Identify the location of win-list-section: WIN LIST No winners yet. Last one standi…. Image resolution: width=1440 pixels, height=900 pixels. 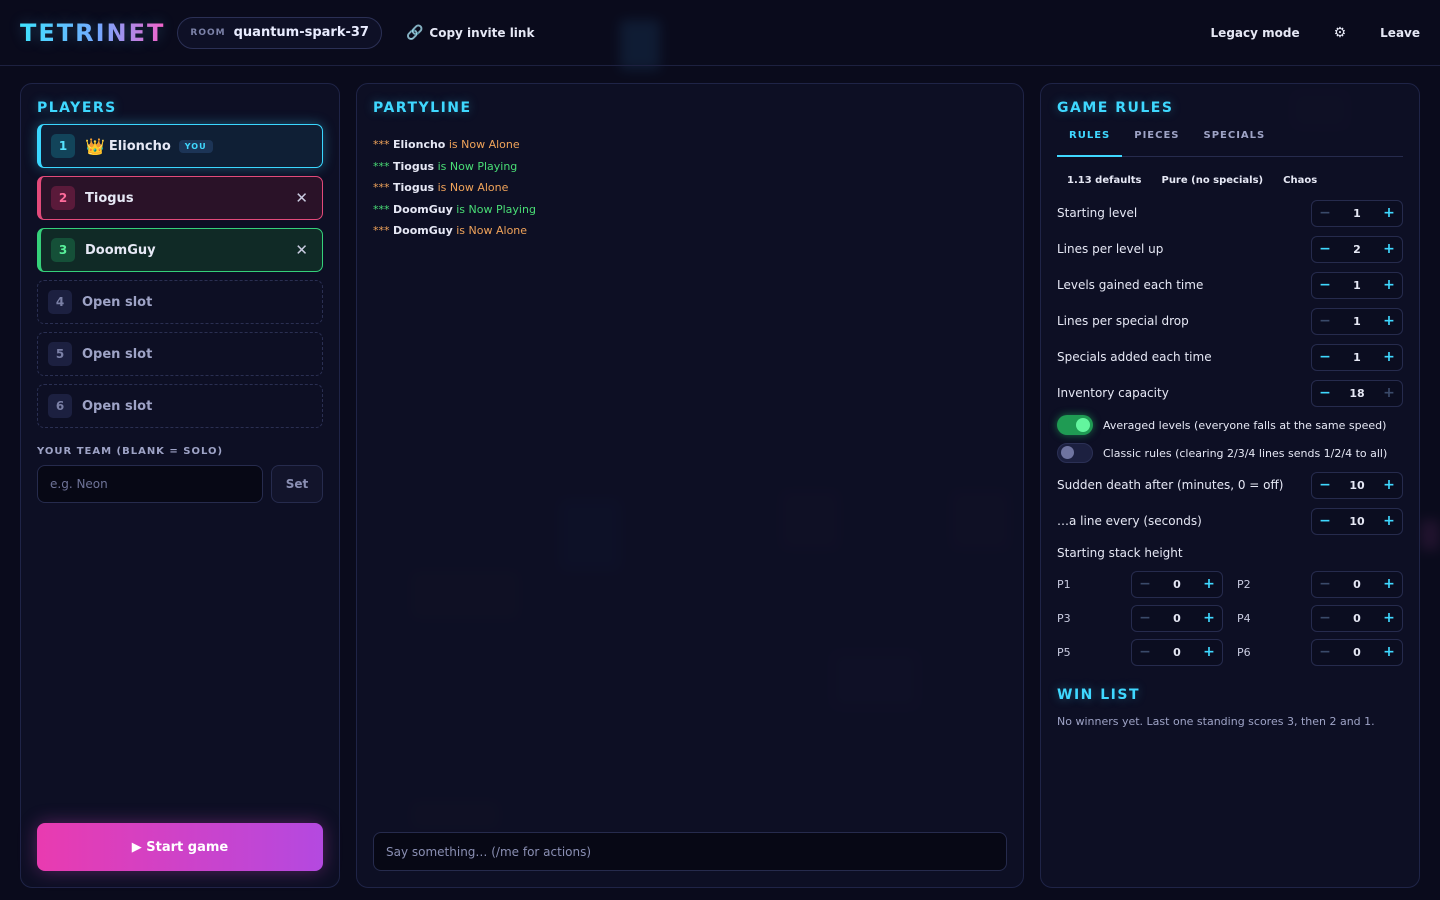
(1230, 707).